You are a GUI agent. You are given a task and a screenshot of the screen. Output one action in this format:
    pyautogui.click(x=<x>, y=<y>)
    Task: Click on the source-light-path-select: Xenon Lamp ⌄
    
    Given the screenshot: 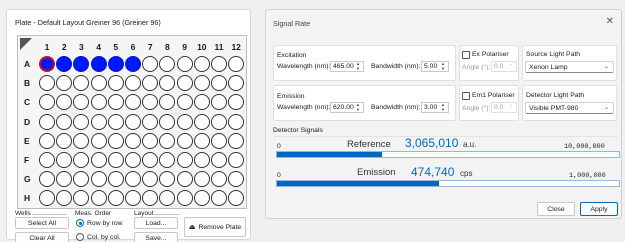 What is the action you would take?
    pyautogui.click(x=569, y=67)
    